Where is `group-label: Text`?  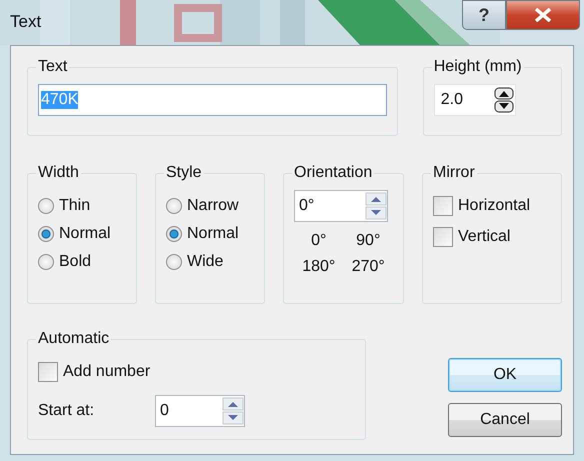
group-label: Text is located at coordinates (52, 67).